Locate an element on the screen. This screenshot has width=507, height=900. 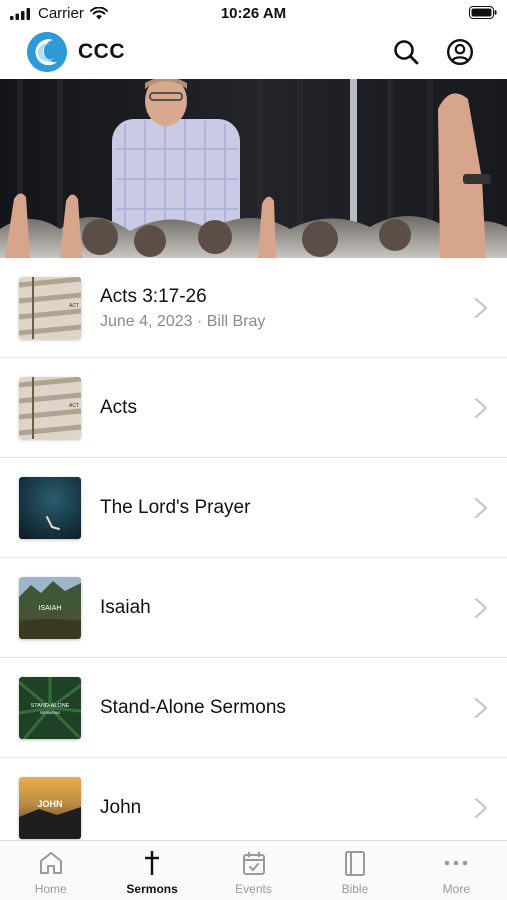
tab-more: More is located at coordinates (456, 870).